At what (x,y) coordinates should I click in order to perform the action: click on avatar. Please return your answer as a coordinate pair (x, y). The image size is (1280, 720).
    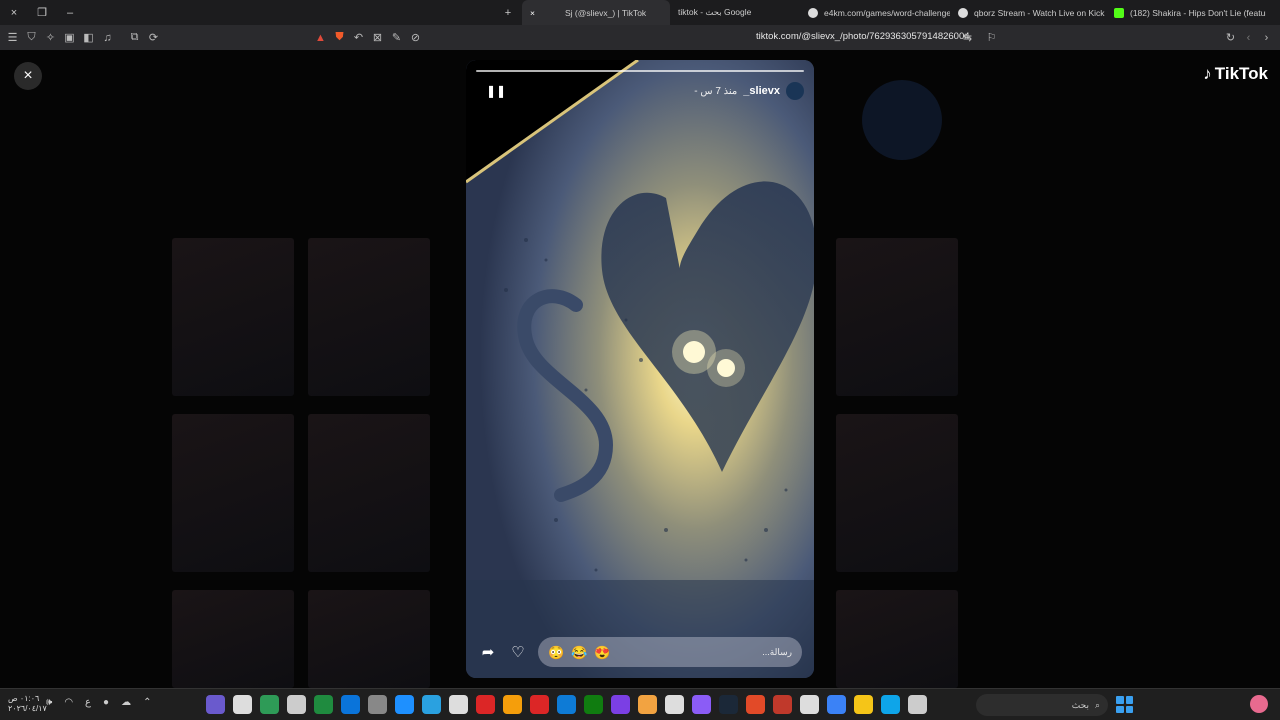
    Looking at the image, I should click on (795, 91).